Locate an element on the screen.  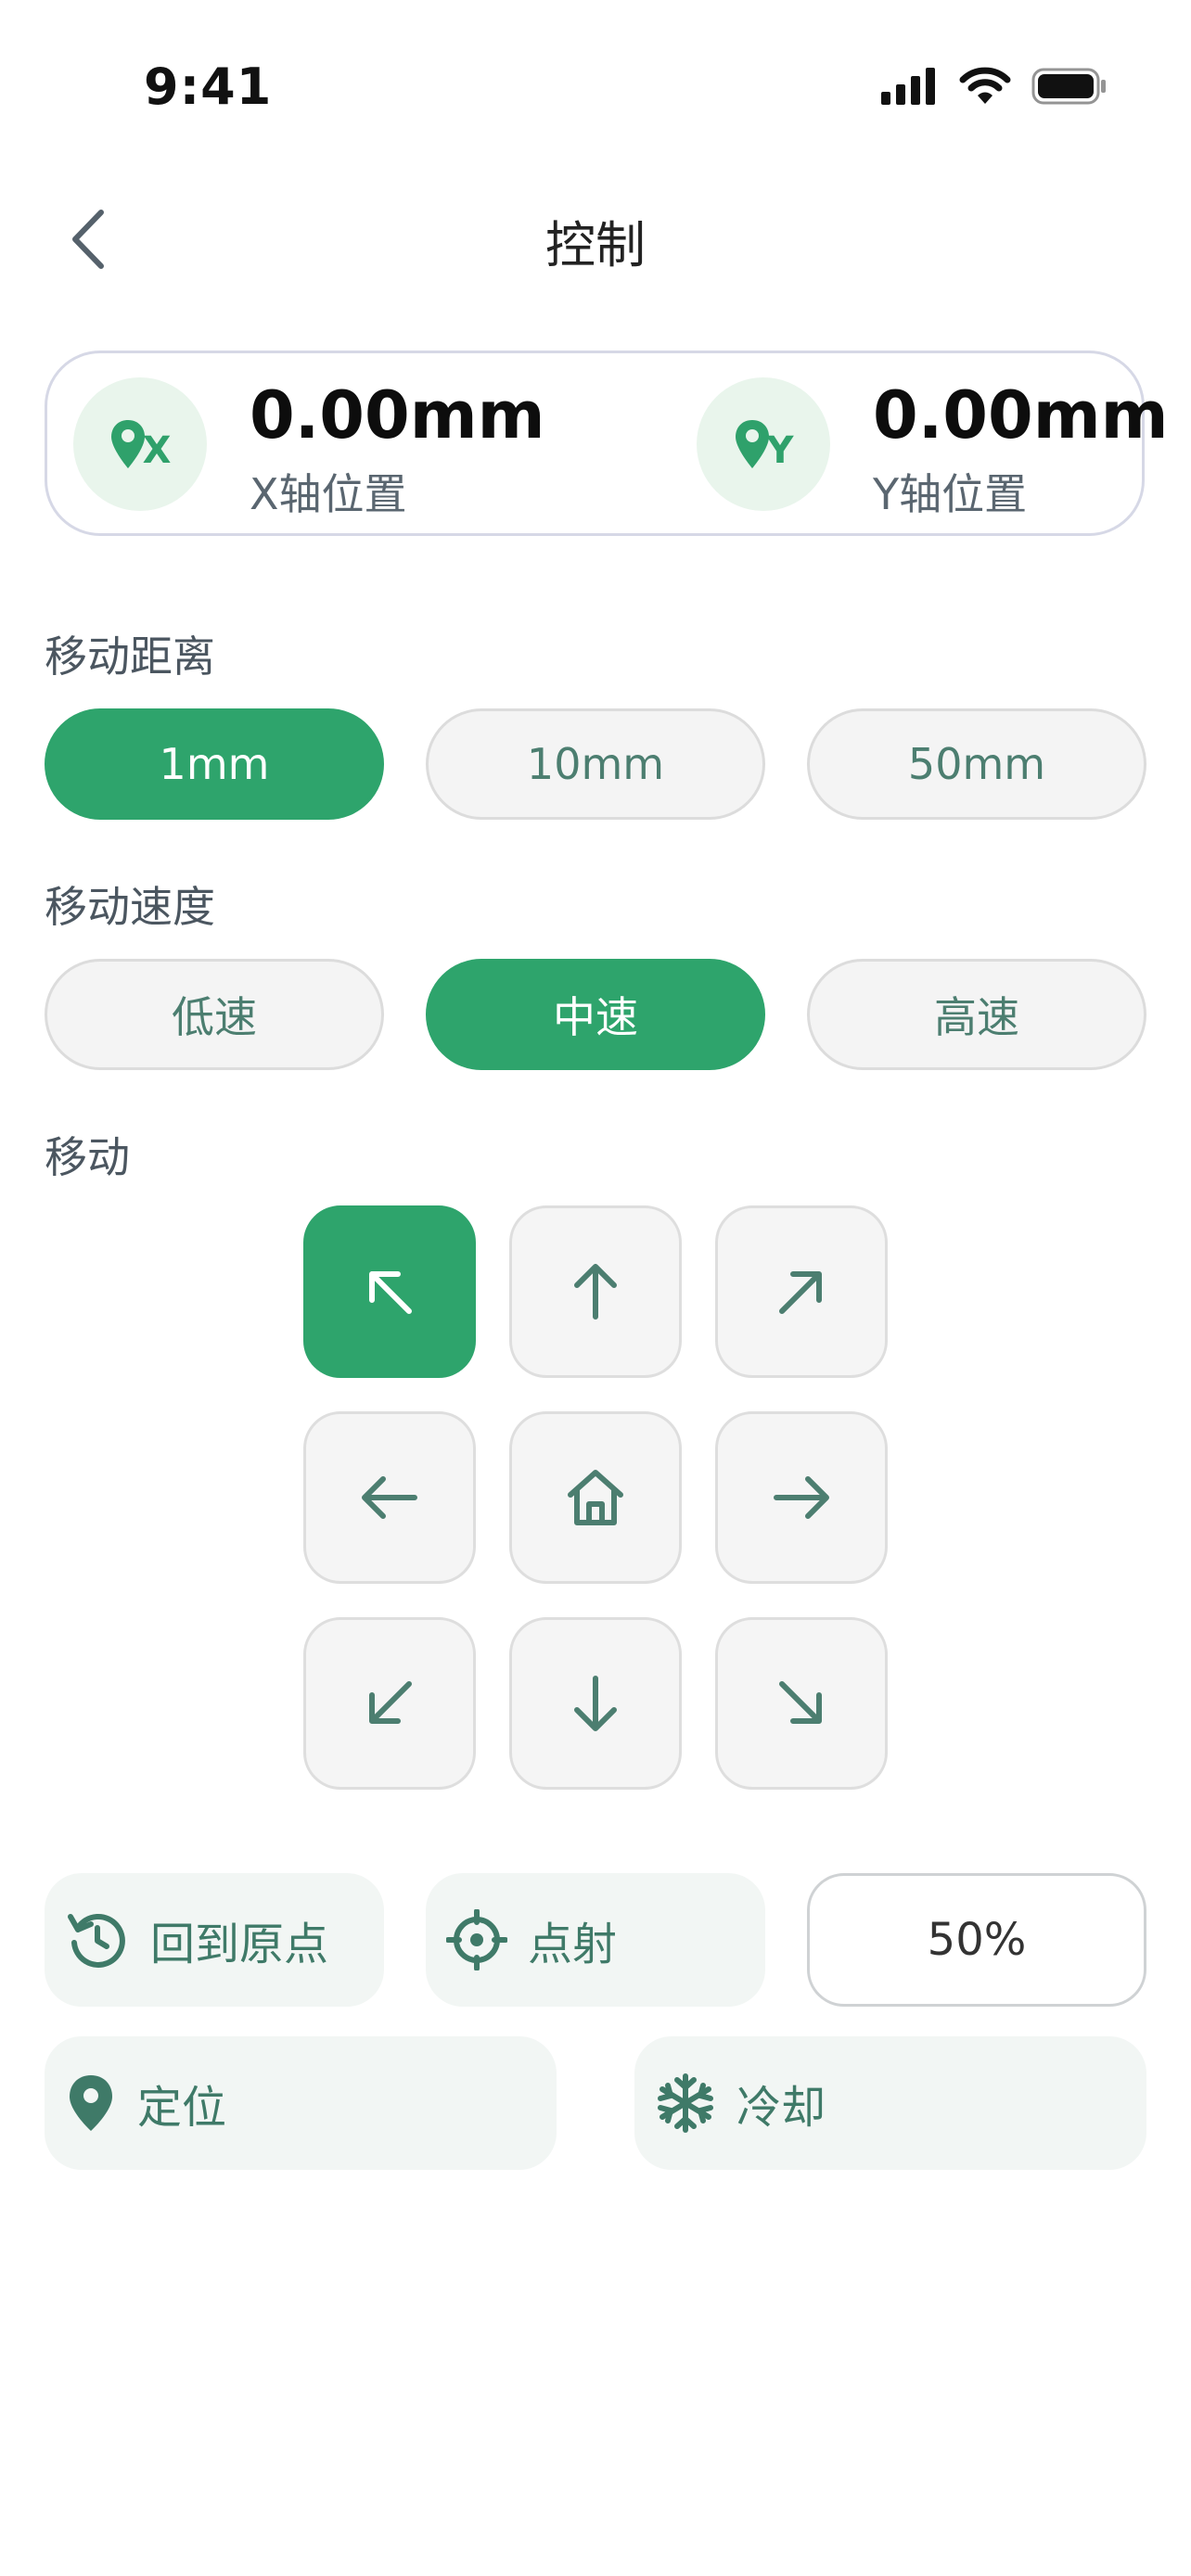
return-home-label: 回到原点 is located at coordinates (239, 1944).